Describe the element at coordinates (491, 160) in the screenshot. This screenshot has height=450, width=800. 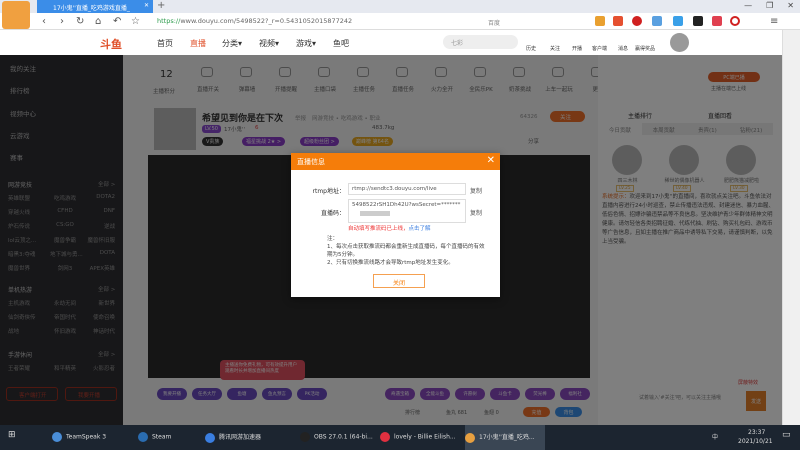
I see `close-icon: ✕` at that location.